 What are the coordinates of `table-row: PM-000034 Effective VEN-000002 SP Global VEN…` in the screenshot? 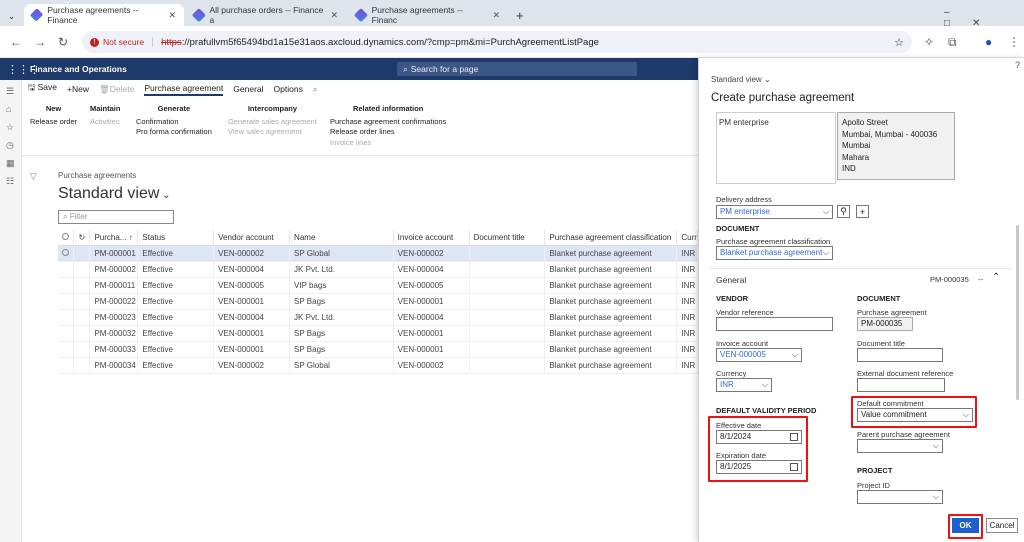 It's located at (378, 365).